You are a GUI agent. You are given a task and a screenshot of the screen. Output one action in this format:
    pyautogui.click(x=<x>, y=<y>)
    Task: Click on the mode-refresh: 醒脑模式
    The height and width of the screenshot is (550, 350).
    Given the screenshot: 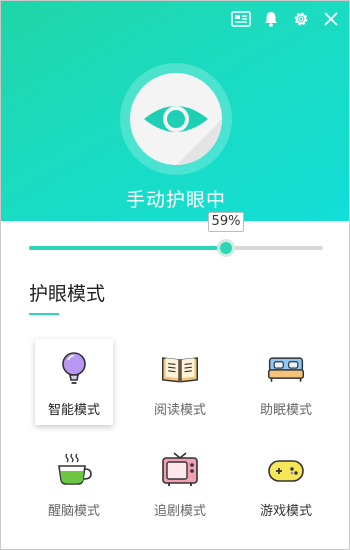 What is the action you would take?
    pyautogui.click(x=74, y=483)
    